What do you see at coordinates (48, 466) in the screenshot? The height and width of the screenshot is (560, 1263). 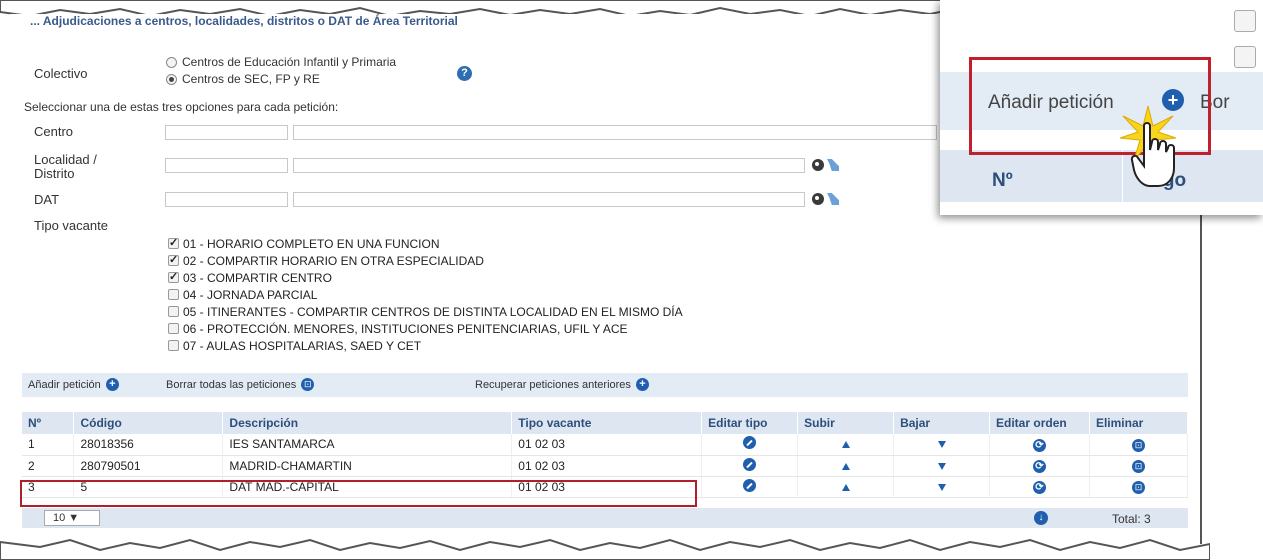 I see `cell-no: 2` at bounding box center [48, 466].